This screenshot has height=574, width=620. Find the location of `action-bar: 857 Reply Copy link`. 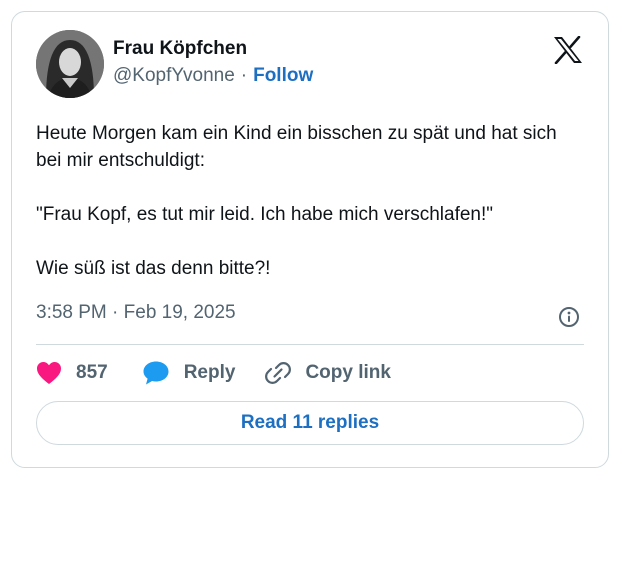

action-bar: 857 Reply Copy link is located at coordinates (213, 373).